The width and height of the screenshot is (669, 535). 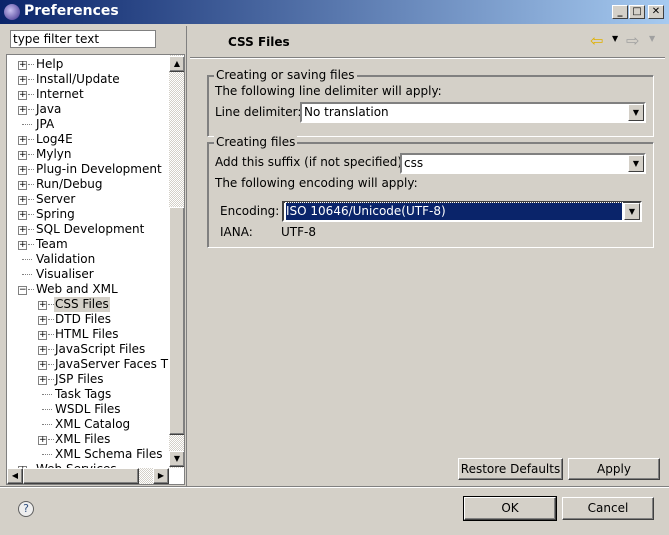 I want to click on encoding-select: ISO 10646/Unicode(UTF-8) ▼, so click(x=462, y=211).